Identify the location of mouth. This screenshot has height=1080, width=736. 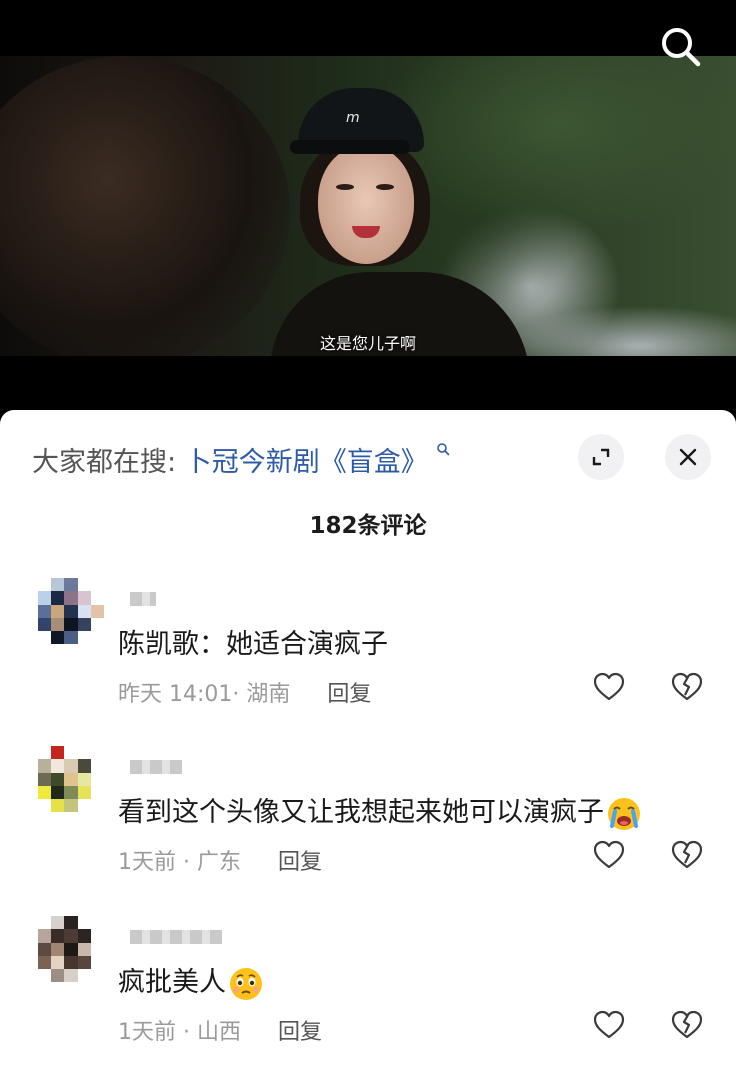
(366, 232).